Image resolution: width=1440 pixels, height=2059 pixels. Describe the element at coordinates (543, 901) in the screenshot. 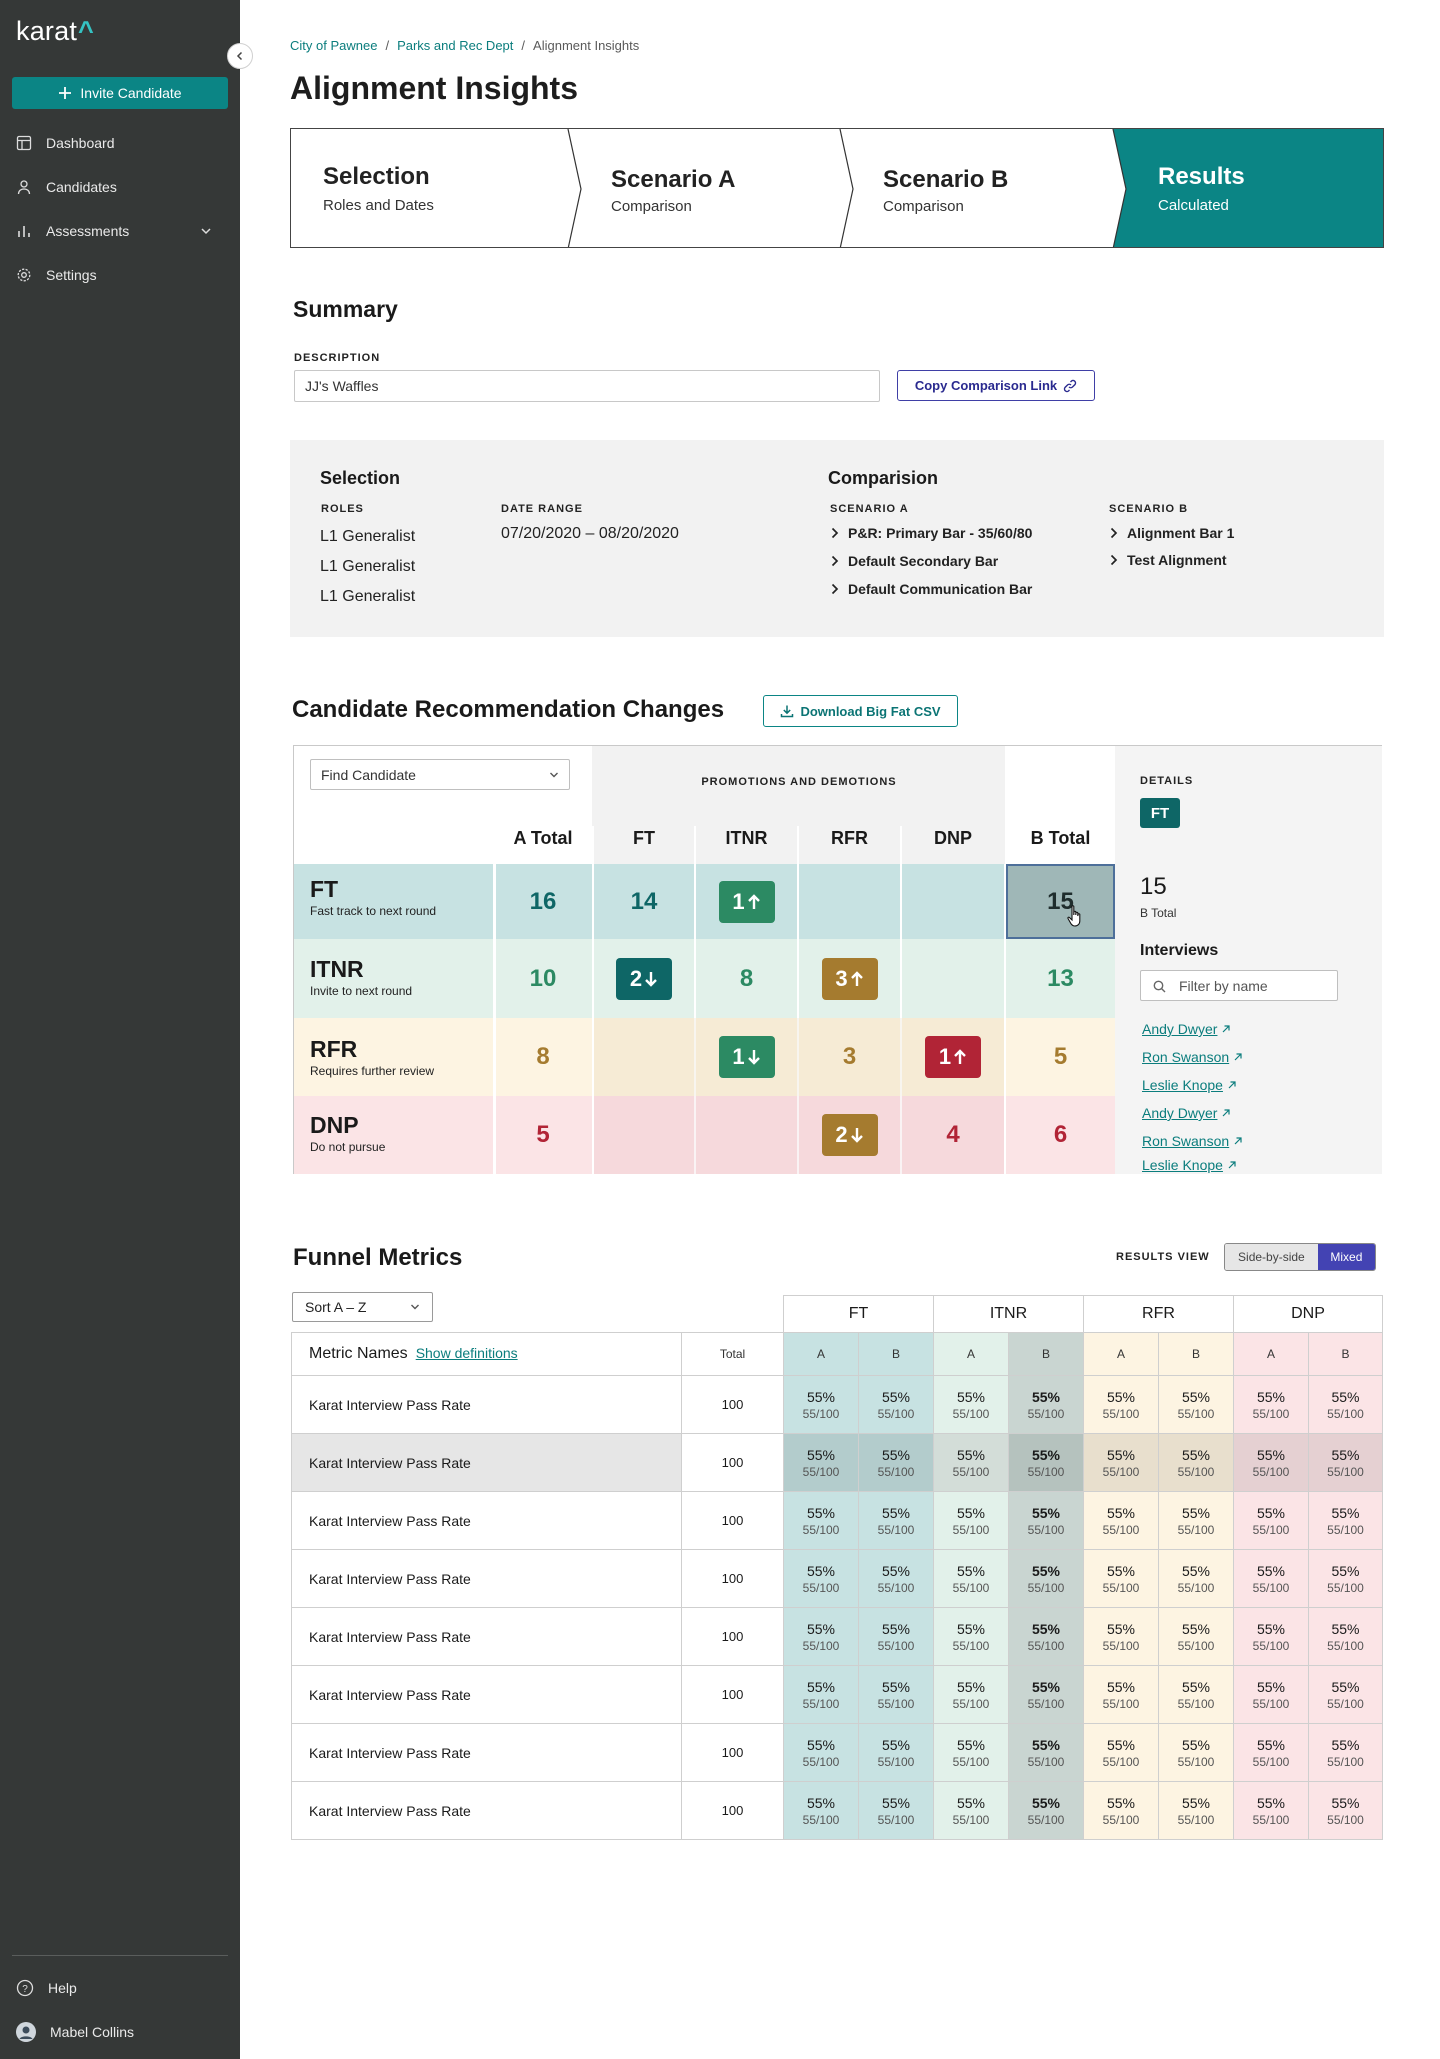

I see `a-total-cell: 16` at that location.